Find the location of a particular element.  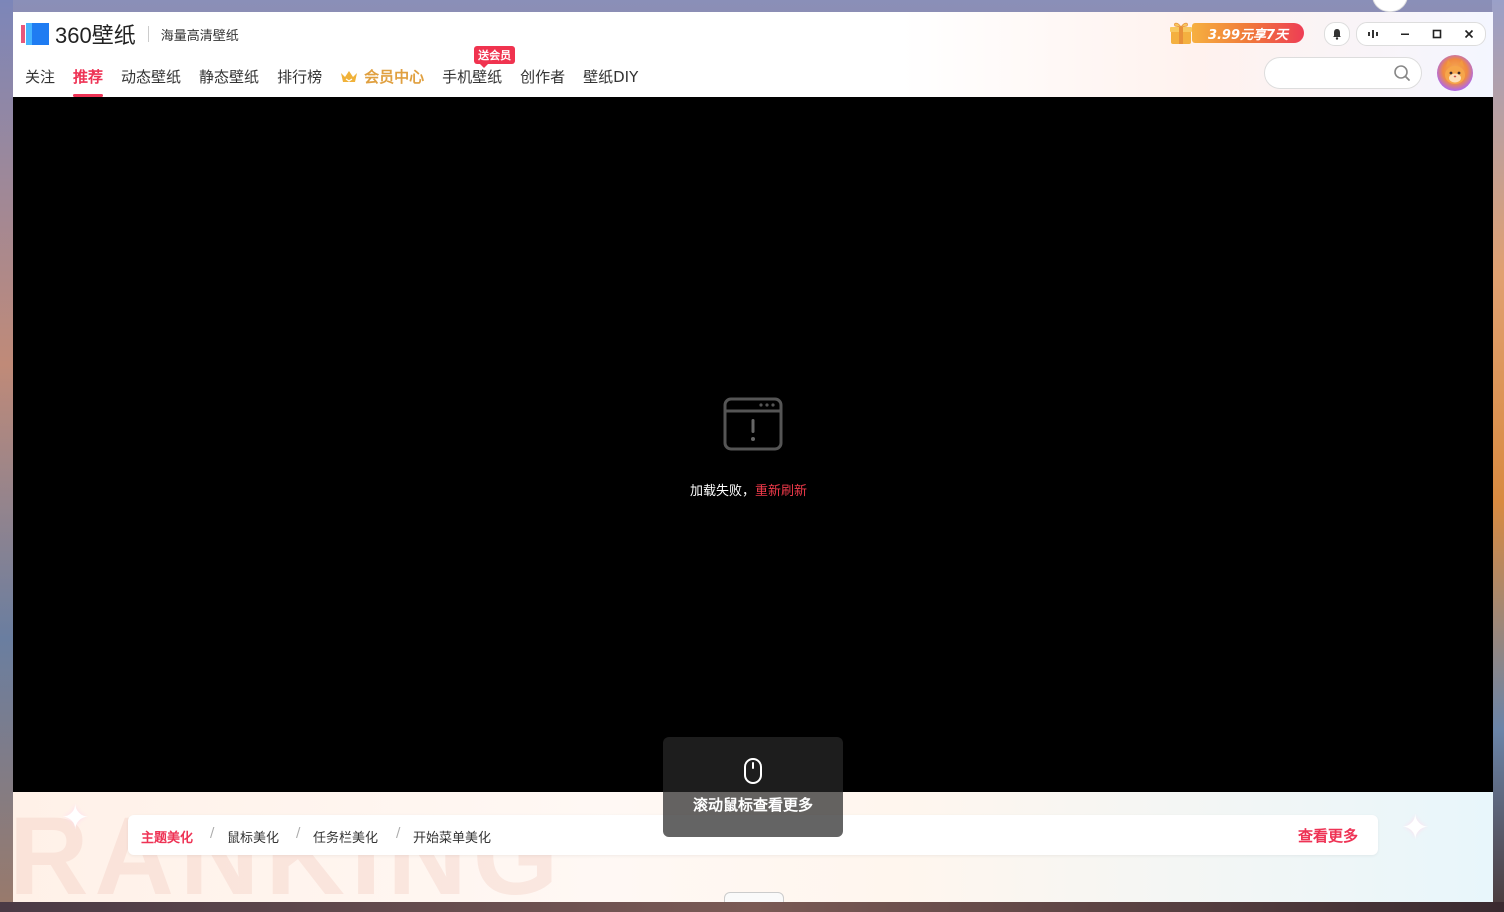

avatar-image is located at coordinates (1455, 72).